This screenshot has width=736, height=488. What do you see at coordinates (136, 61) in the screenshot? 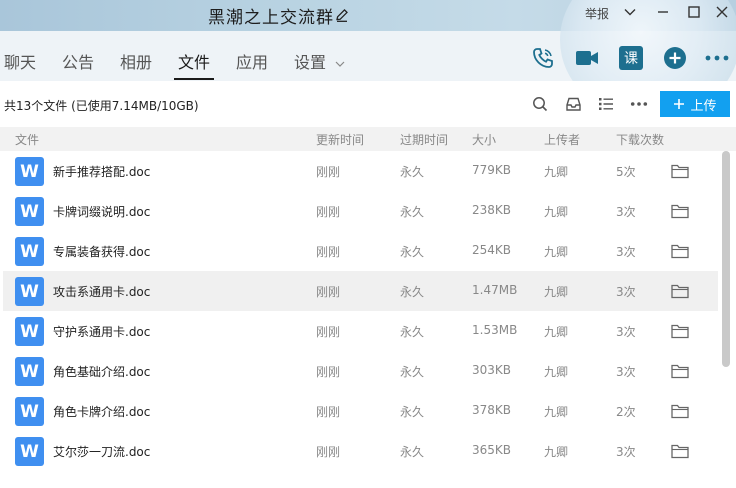
I see `tab-album: 相册` at bounding box center [136, 61].